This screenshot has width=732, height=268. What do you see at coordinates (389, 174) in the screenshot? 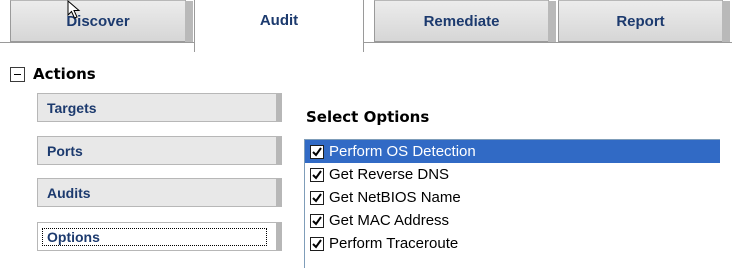
I see `option-reverse-dns-label: Get Reverse DNS` at bounding box center [389, 174].